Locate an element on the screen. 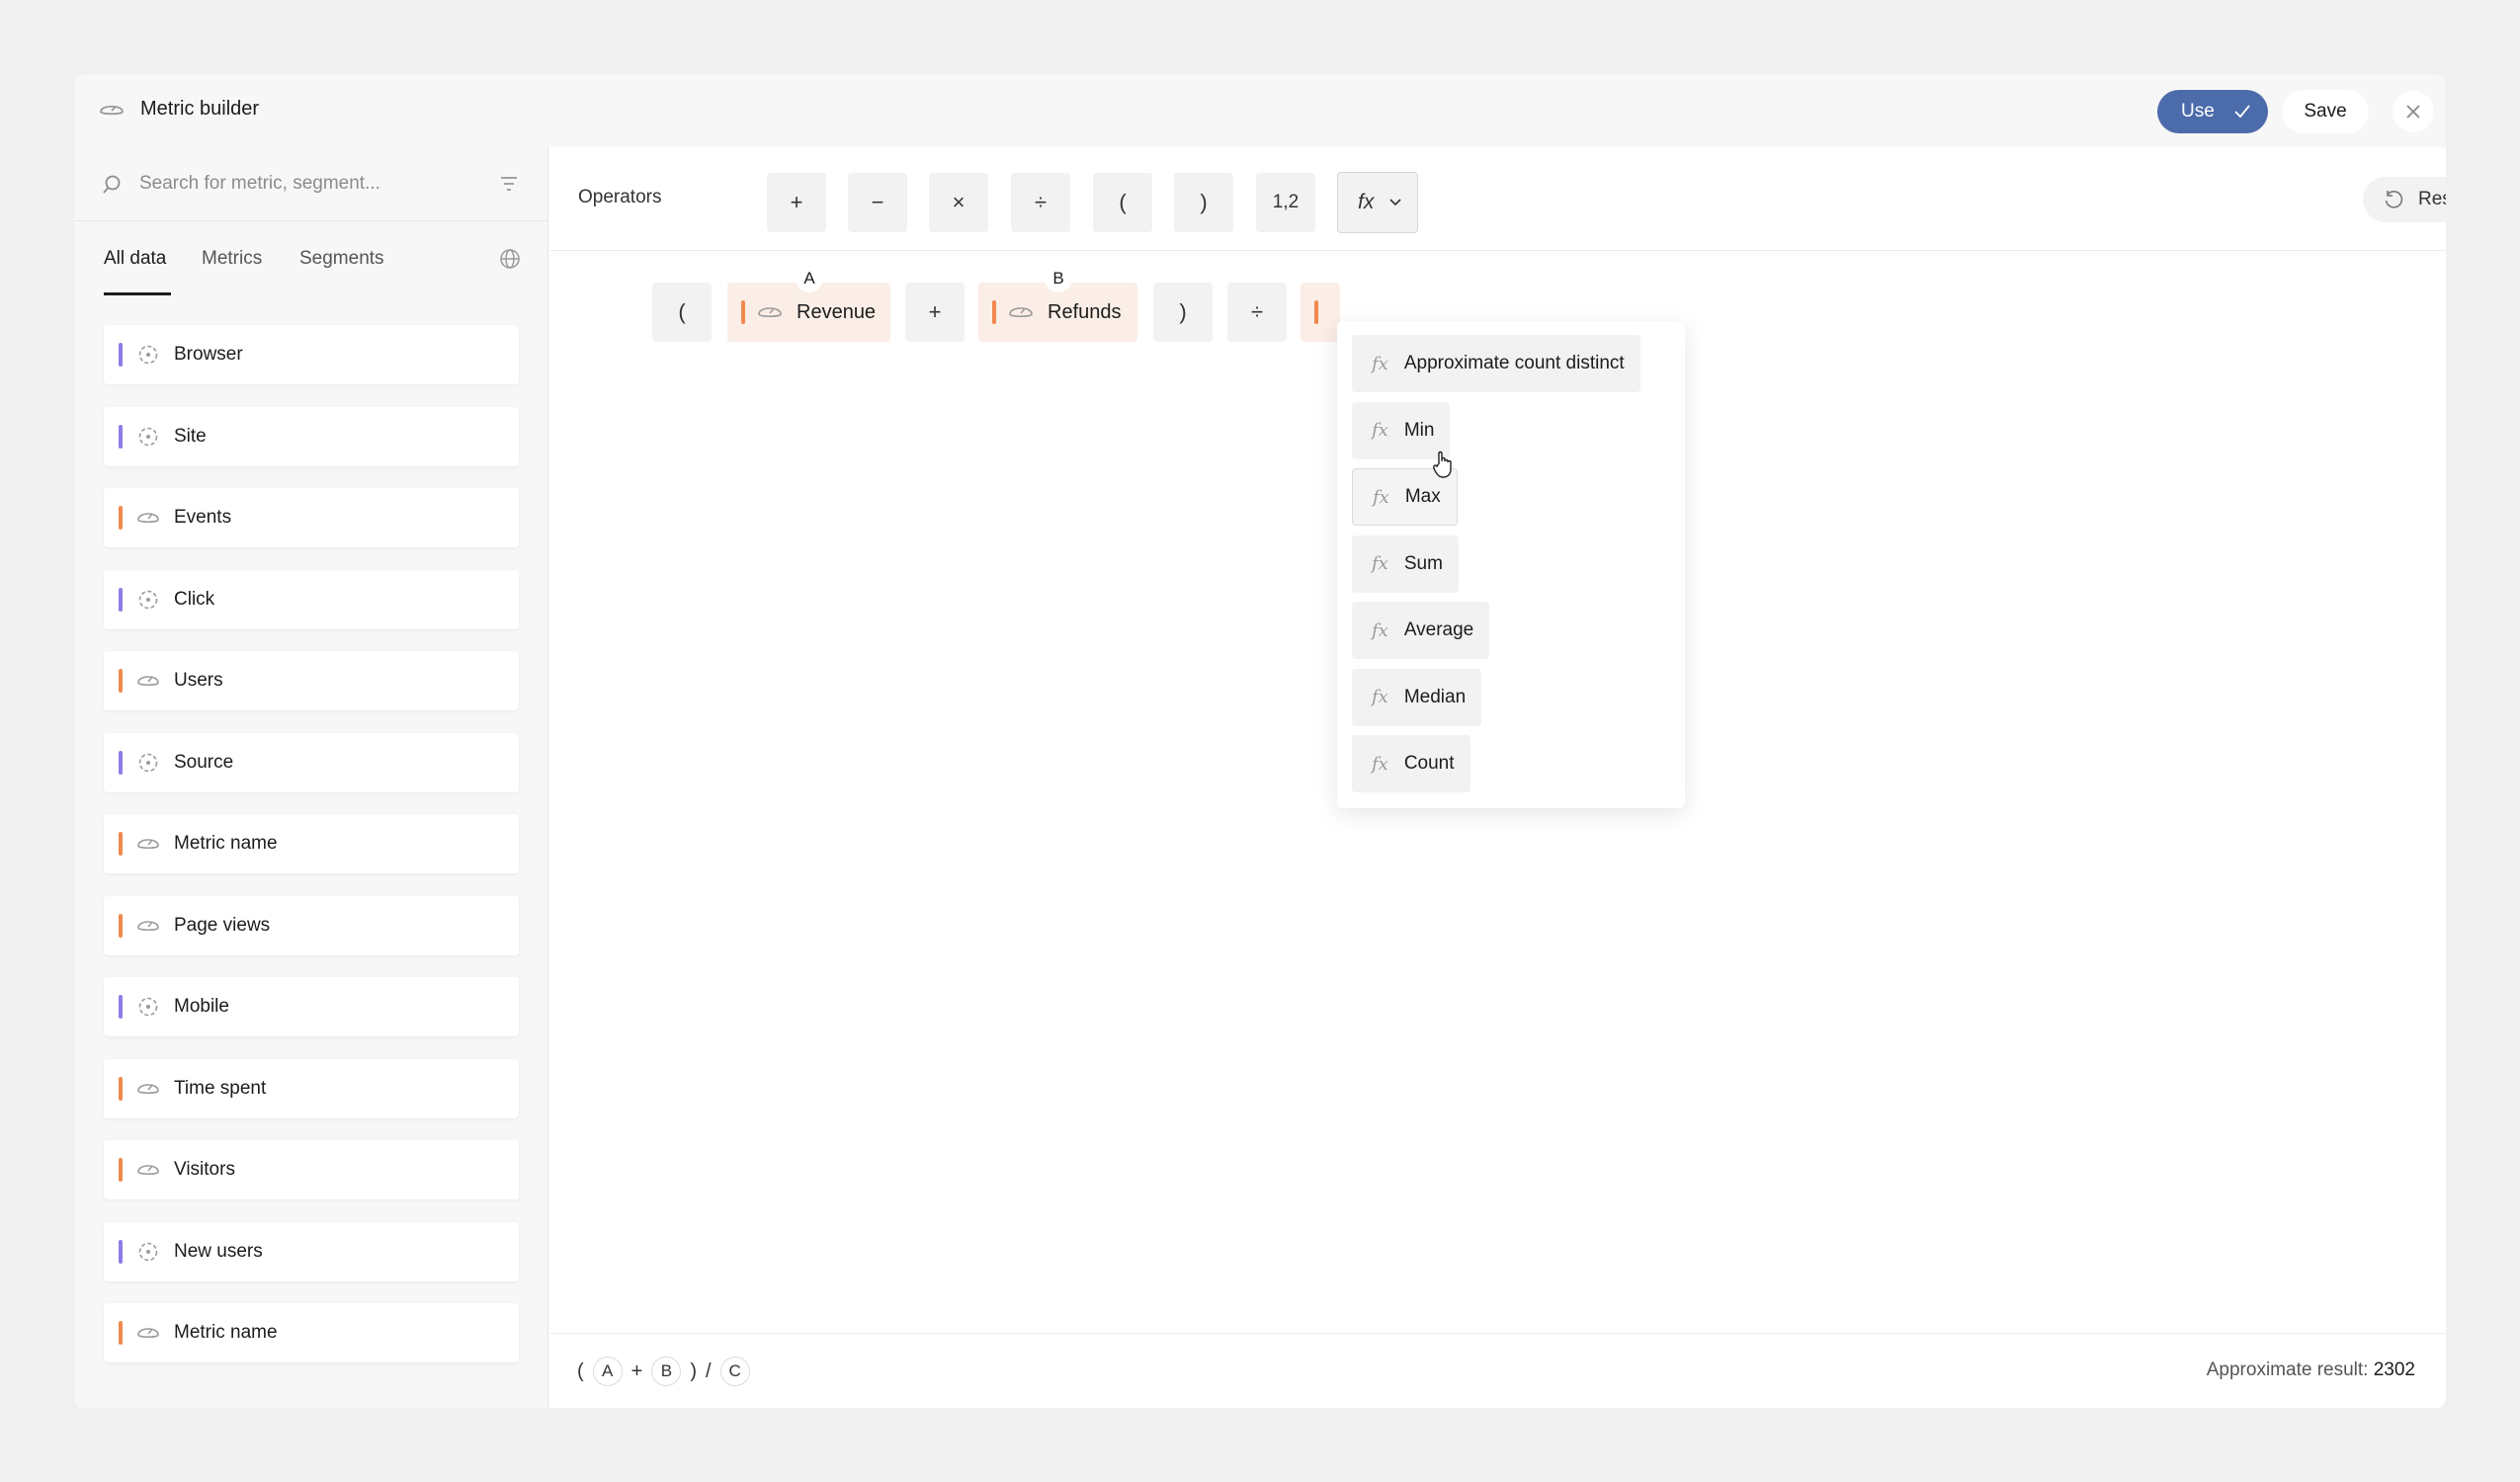 Image resolution: width=2520 pixels, height=1482 pixels. function-option-median: fx Median is located at coordinates (1417, 697).